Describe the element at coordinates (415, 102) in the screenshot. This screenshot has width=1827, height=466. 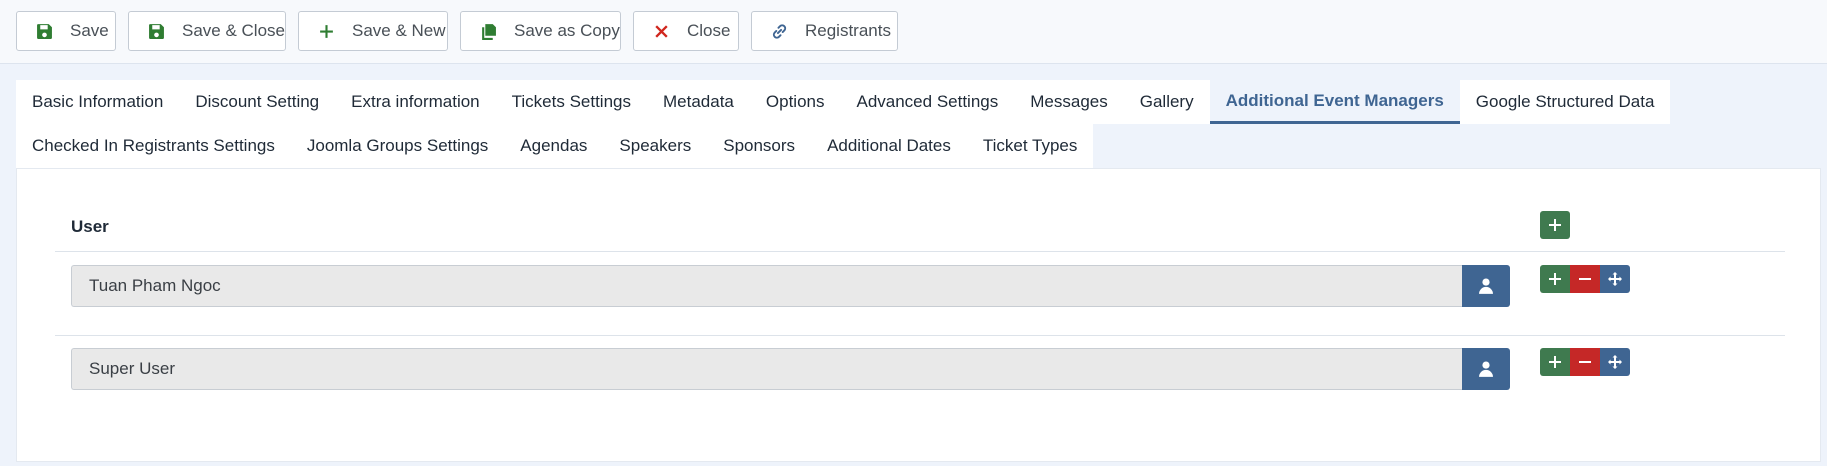
I see `tab-extra-information: Extra information` at that location.